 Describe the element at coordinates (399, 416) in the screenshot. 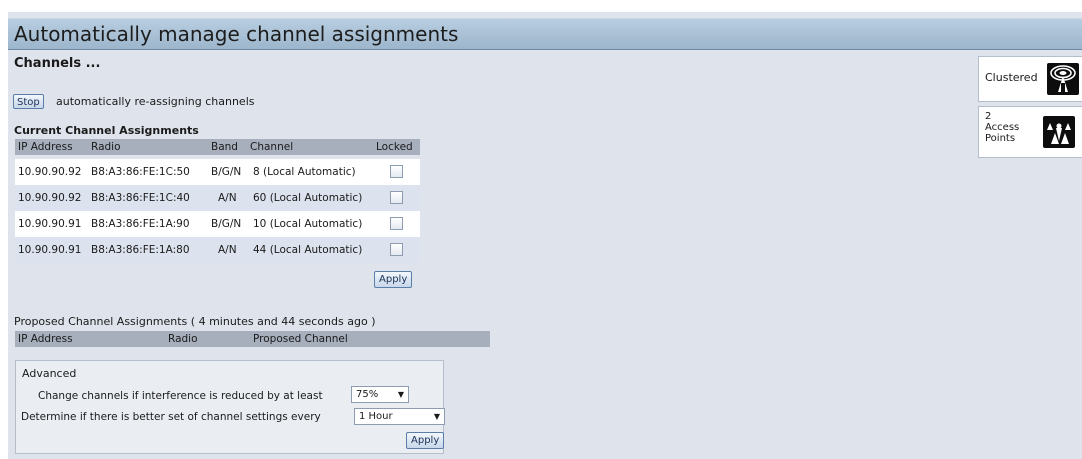

I see `interval-select: 1 Hour ▼` at that location.